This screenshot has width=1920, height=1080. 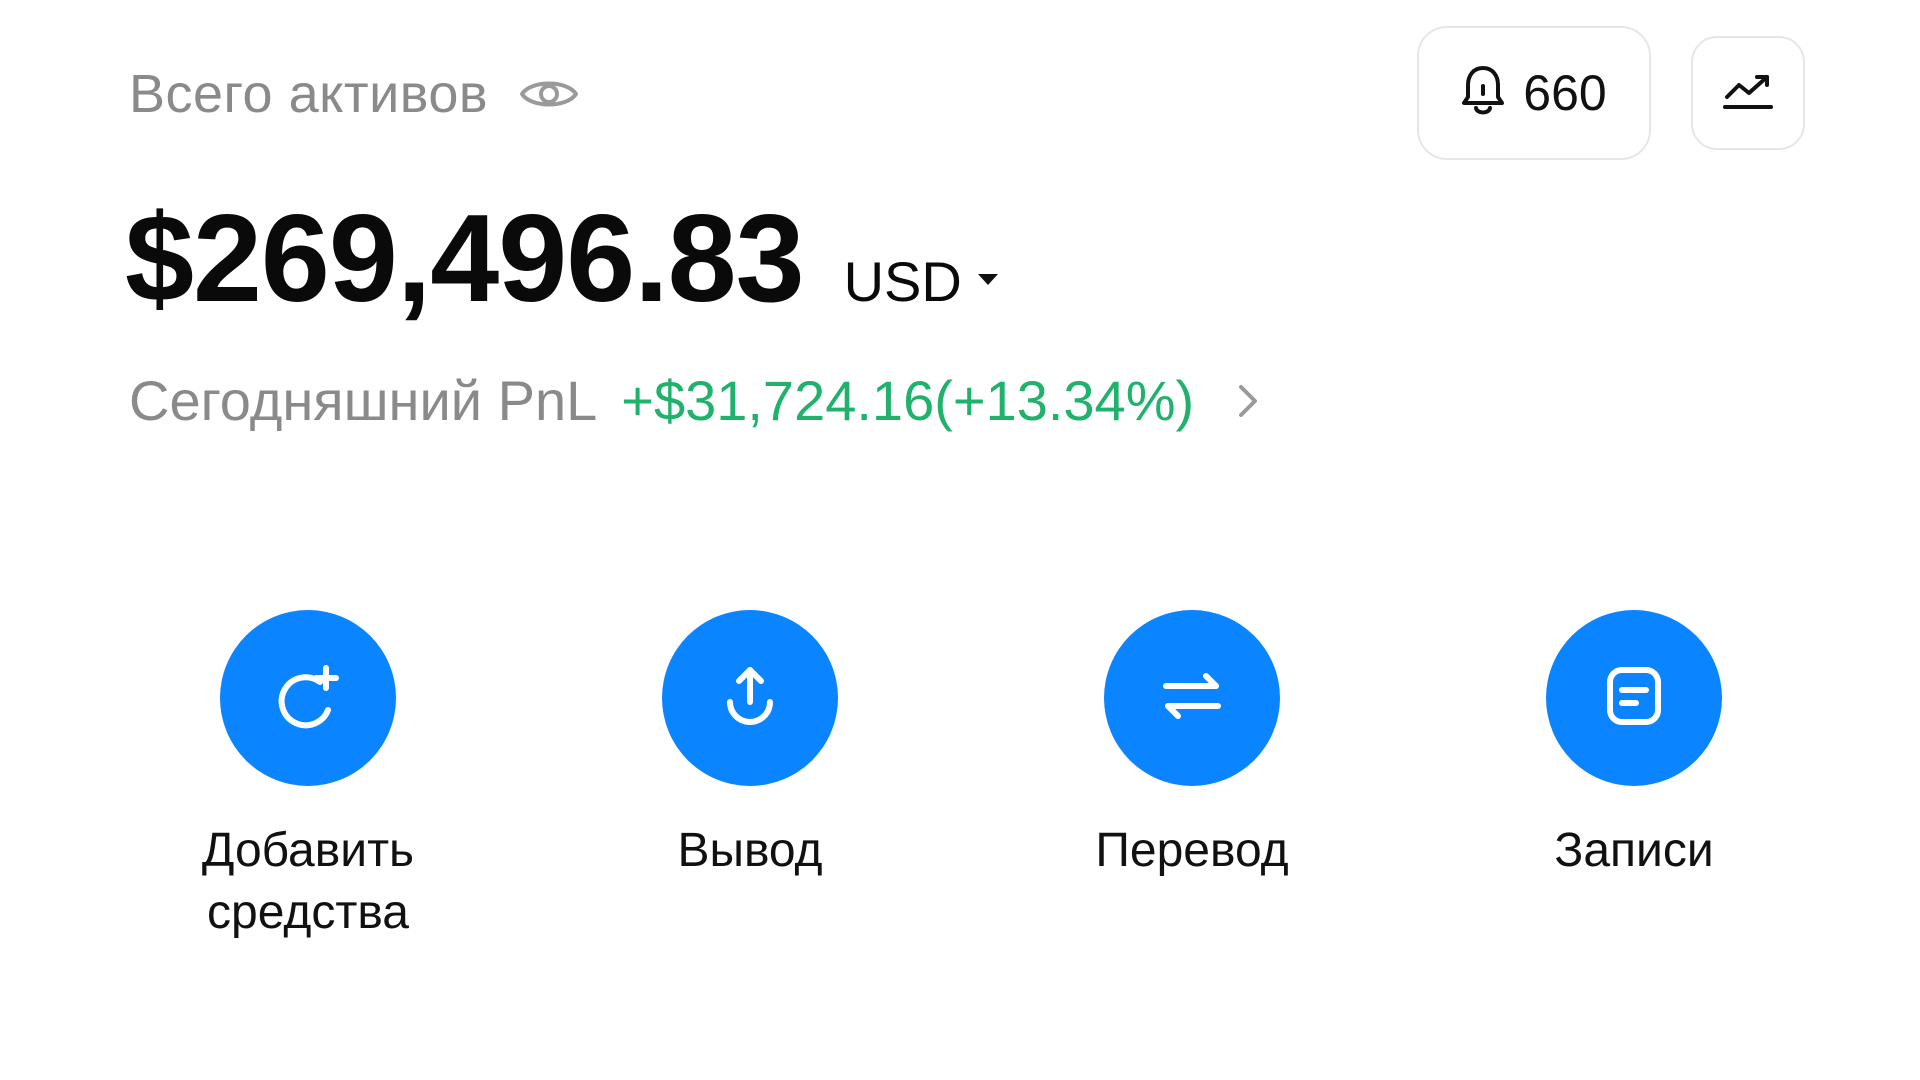 I want to click on chart-trend-icon, so click(x=1748, y=93).